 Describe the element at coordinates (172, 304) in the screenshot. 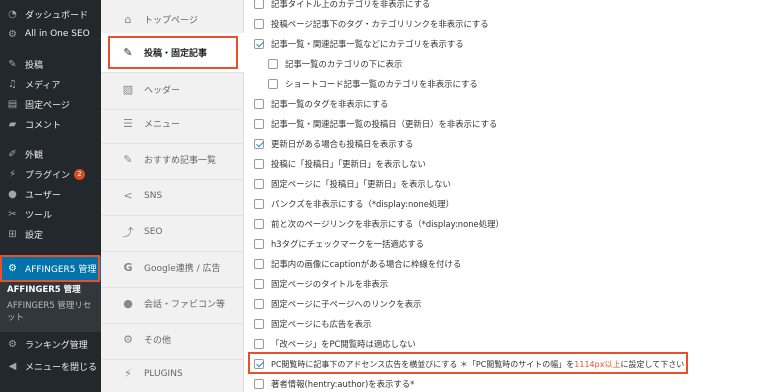

I see `tab-conversation: ● 会話・ファビコン等` at that location.